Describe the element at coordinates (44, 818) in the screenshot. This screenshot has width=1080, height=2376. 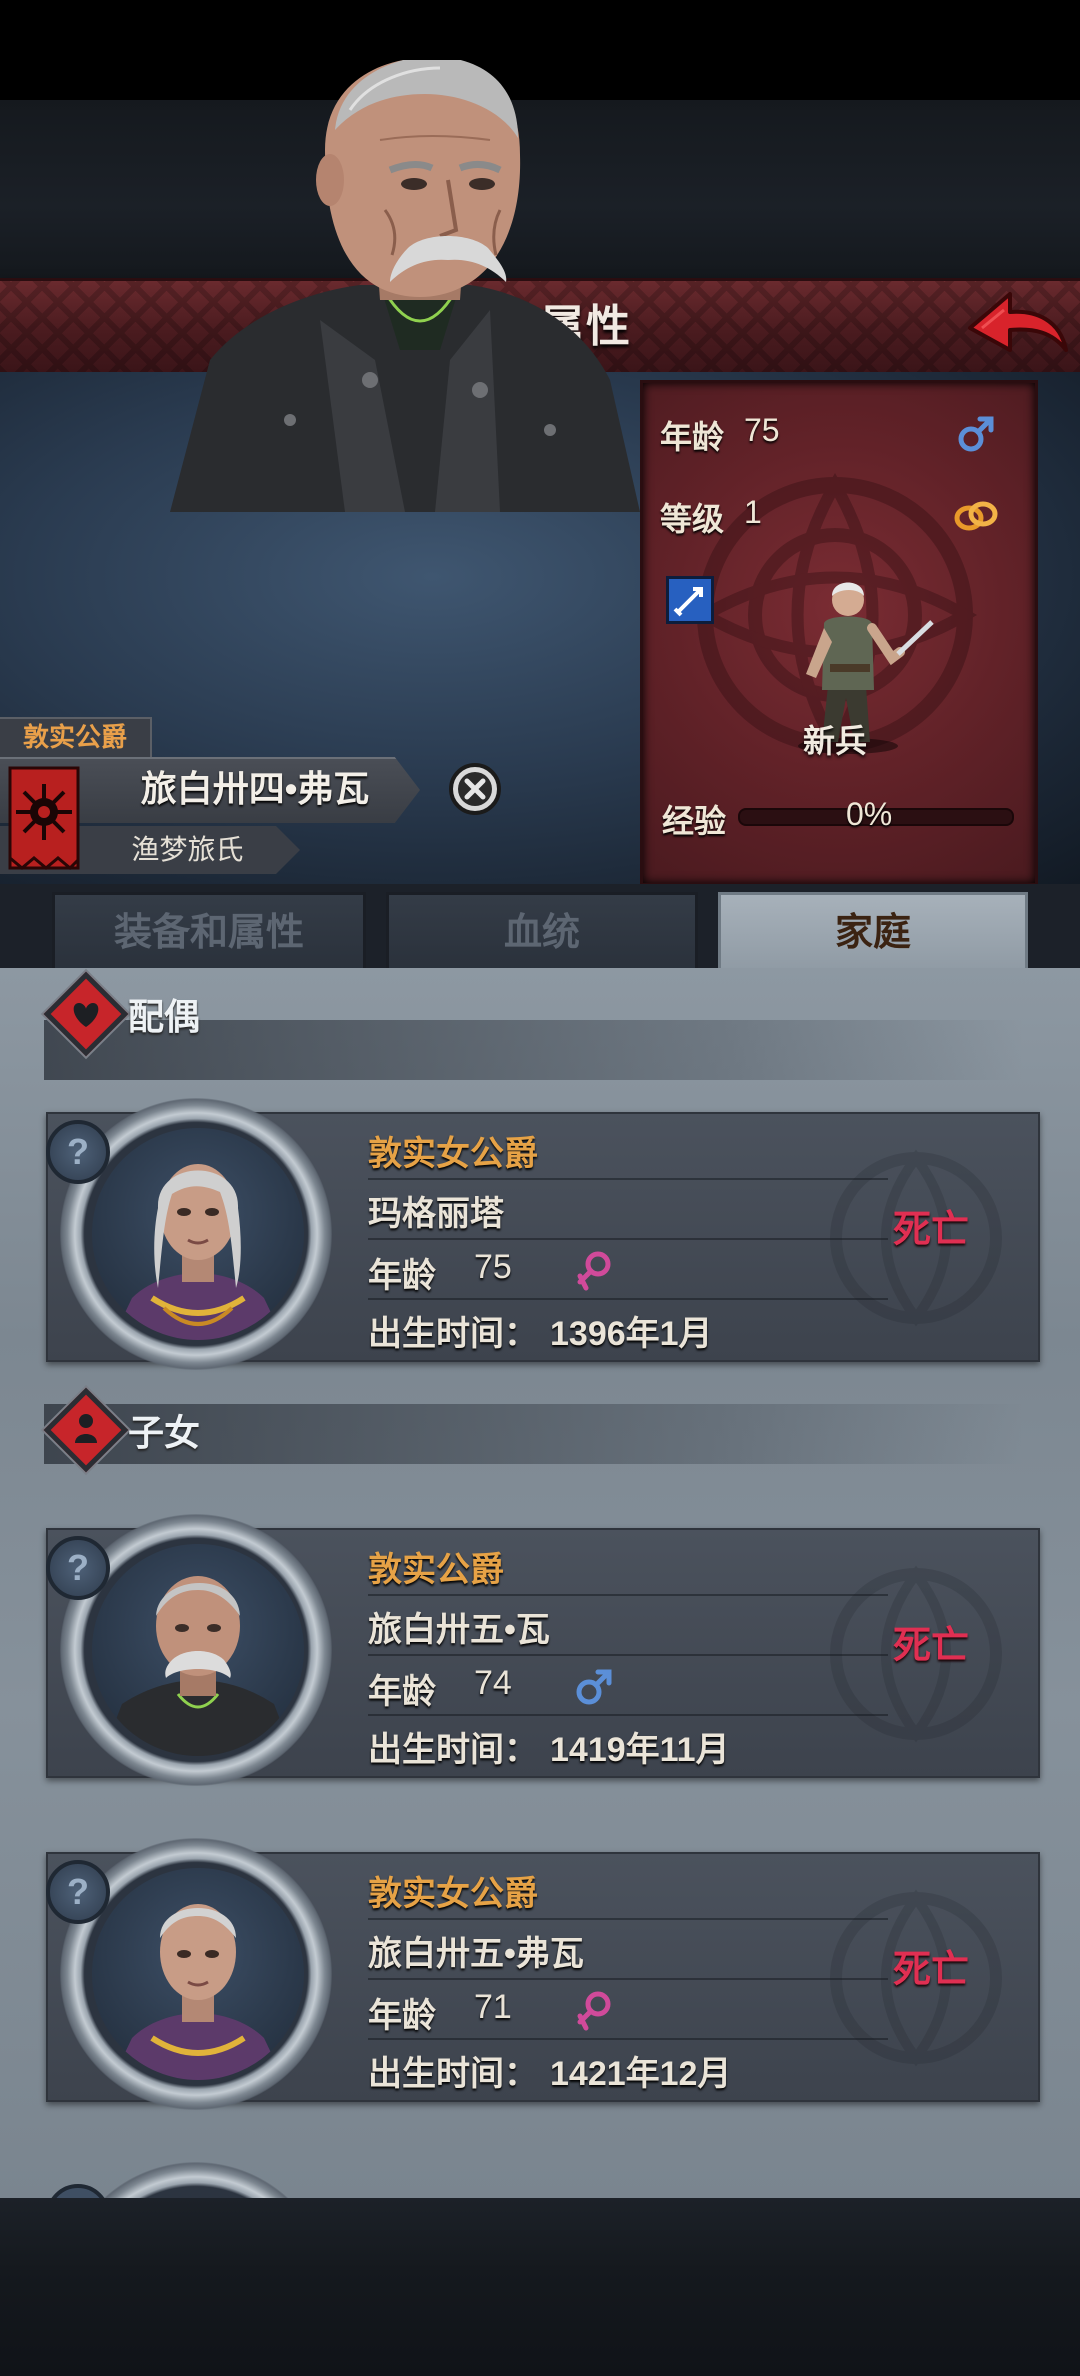
I see `house-banner-icon` at that location.